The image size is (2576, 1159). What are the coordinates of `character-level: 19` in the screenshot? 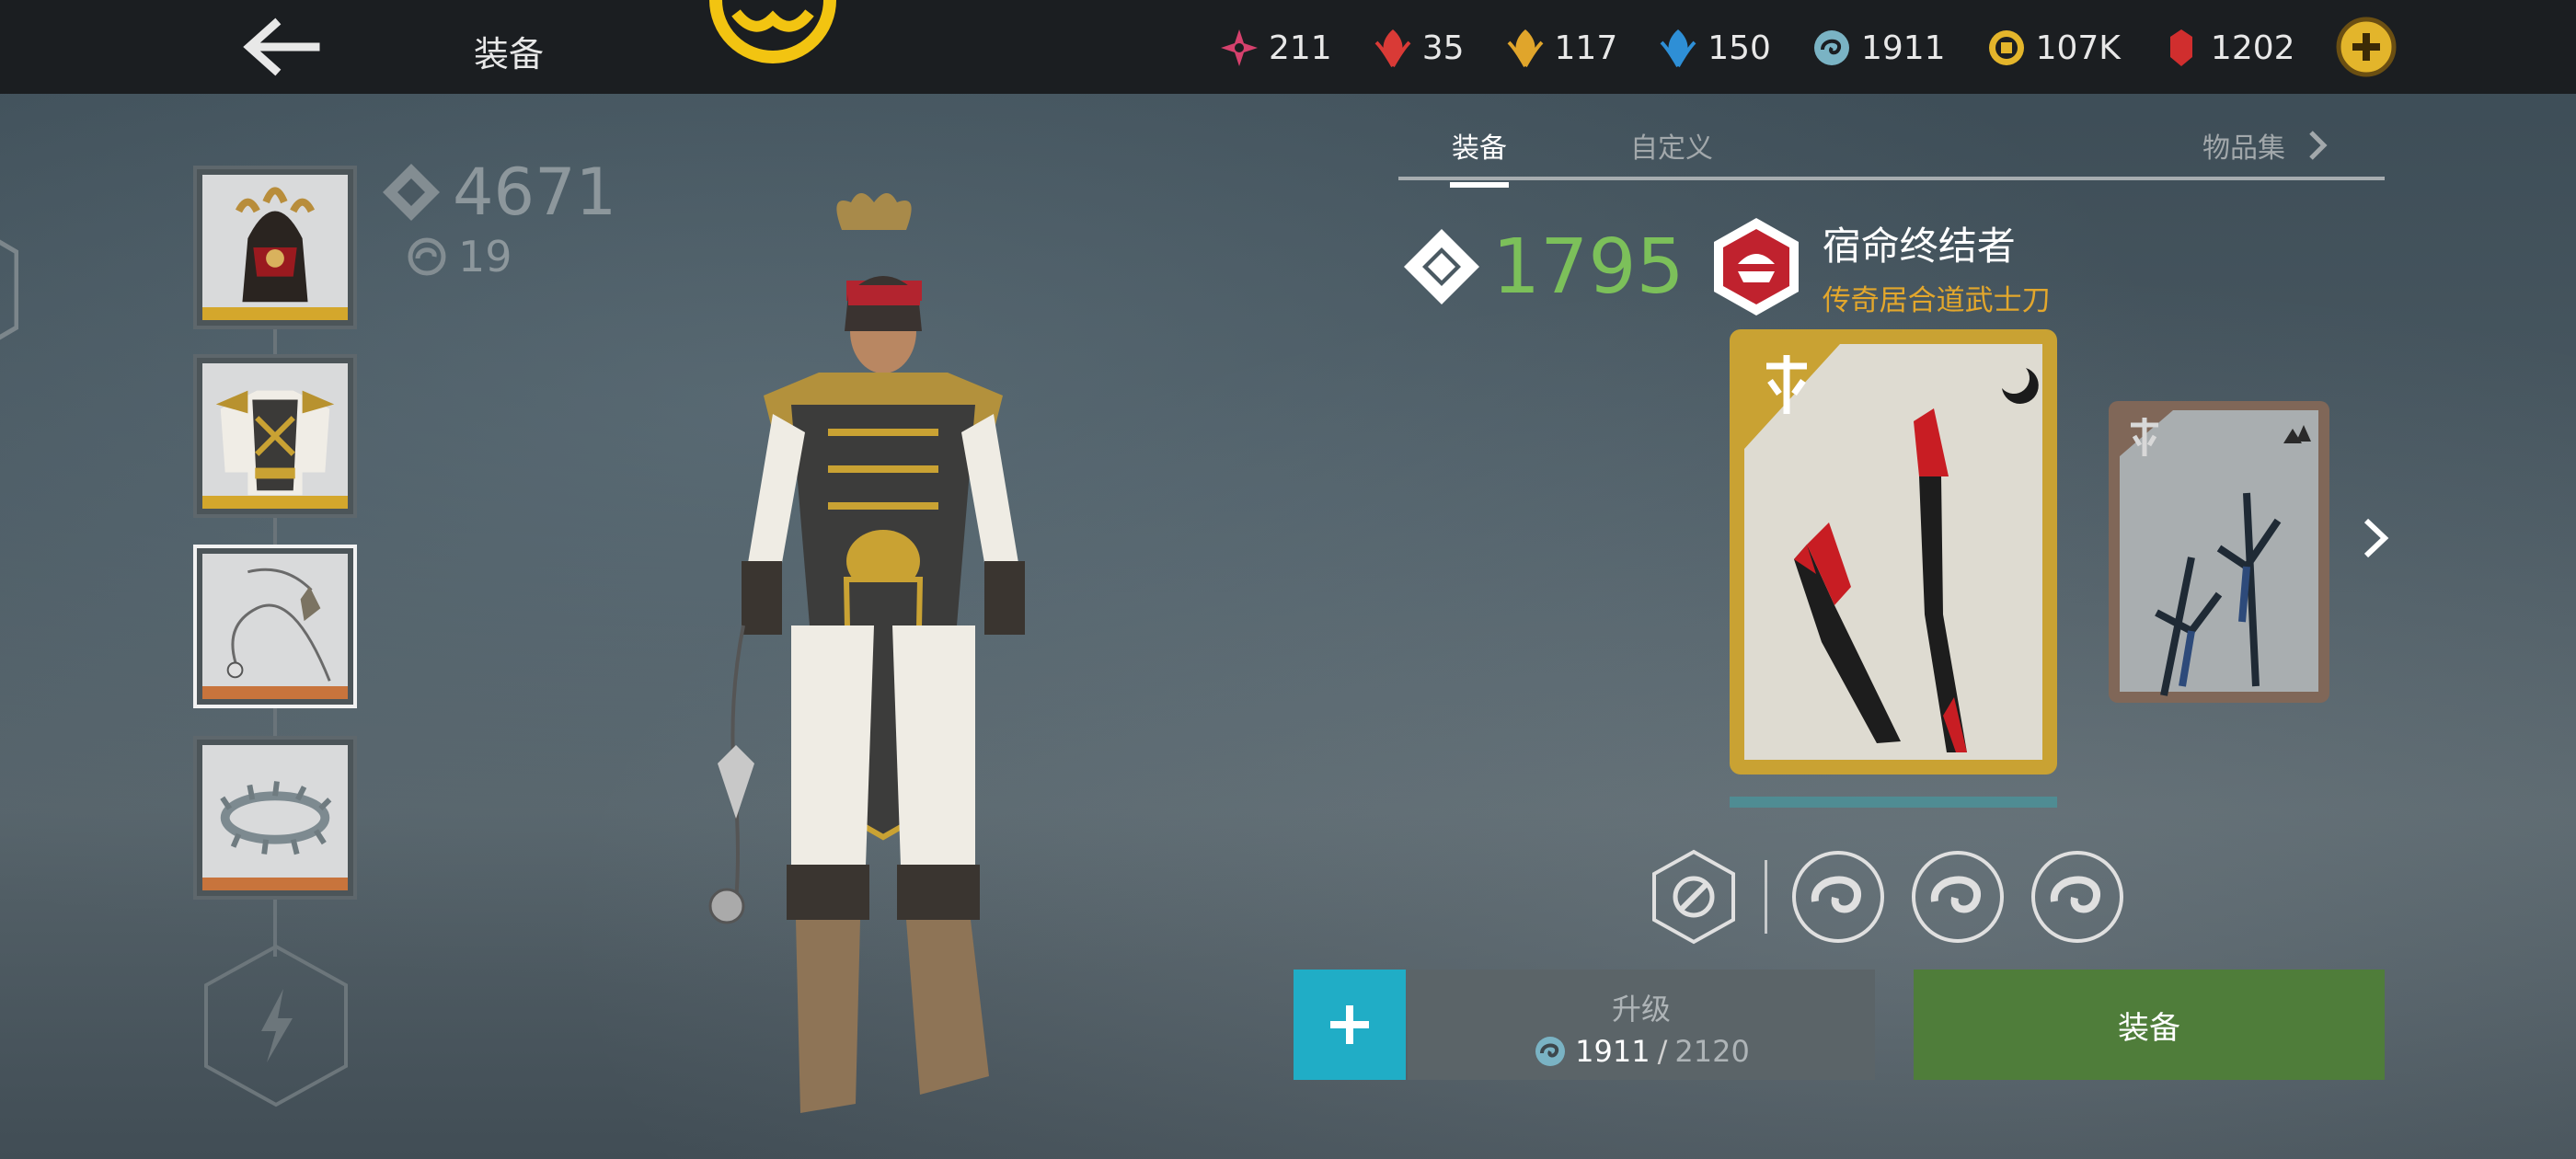 It's located at (511, 256).